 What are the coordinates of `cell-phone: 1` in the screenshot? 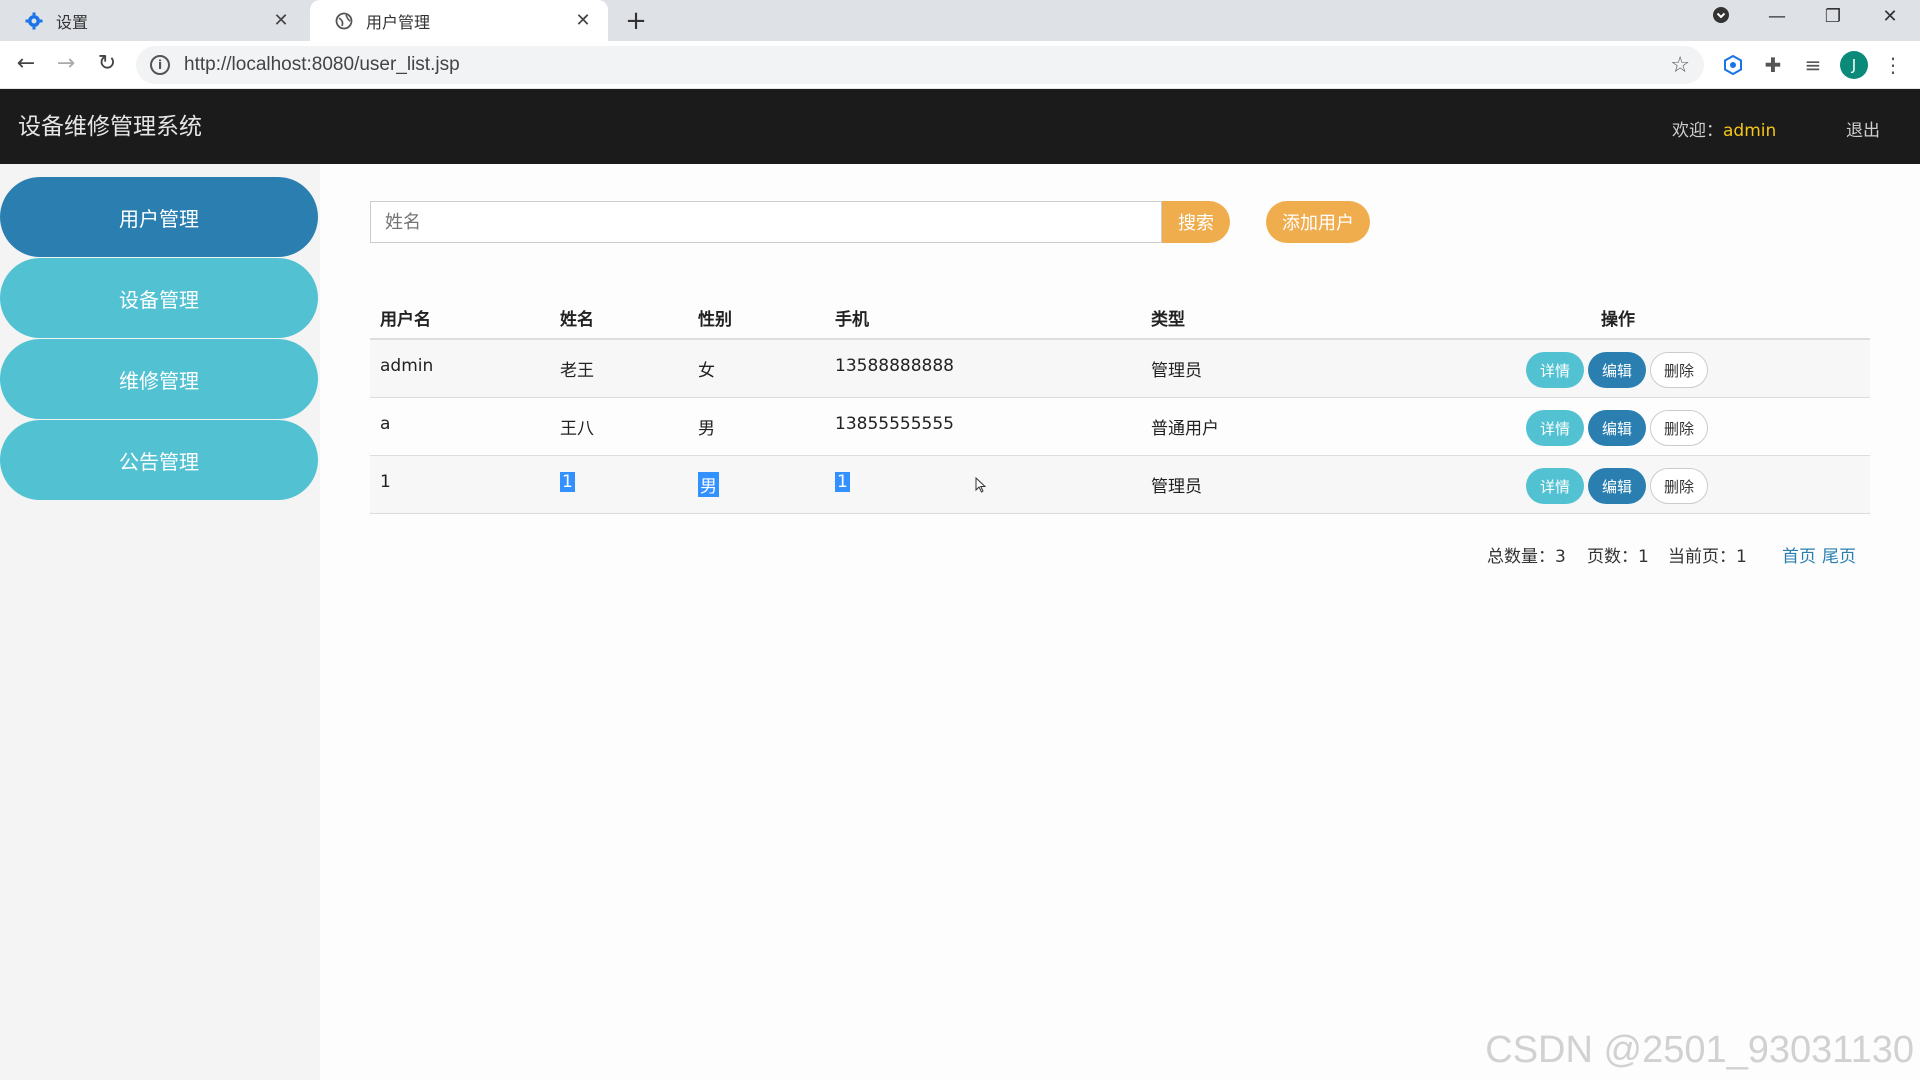 It's located at (842, 482).